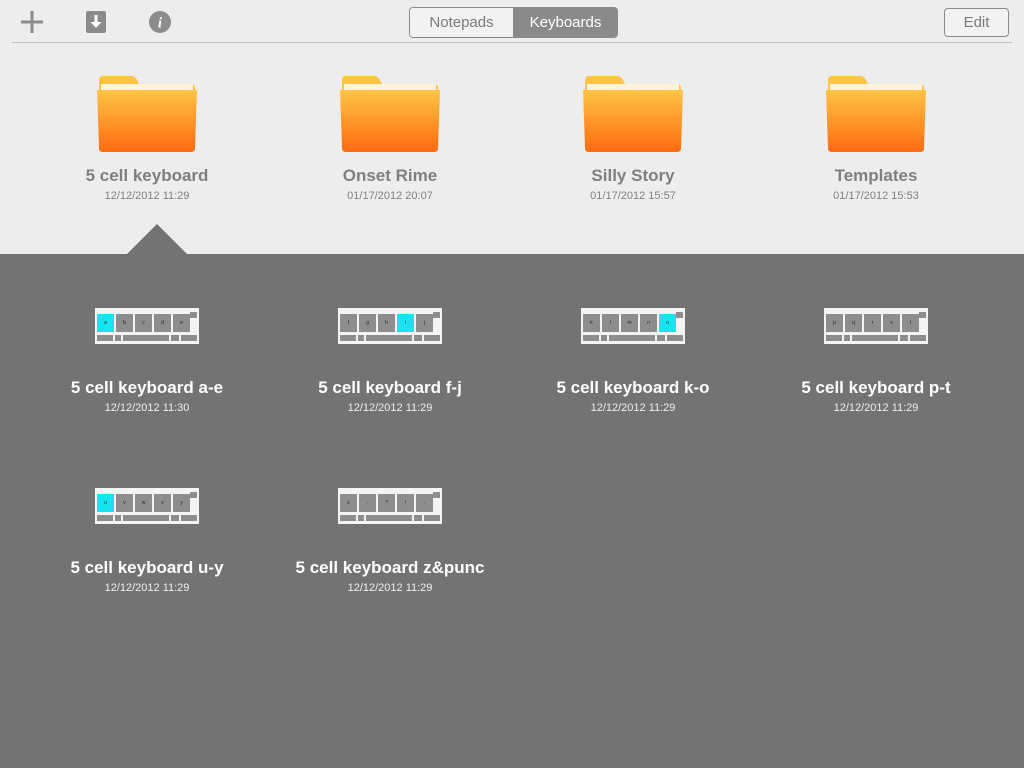 The height and width of the screenshot is (768, 1024). What do you see at coordinates (124, 323) in the screenshot?
I see `thumbnail-key: b` at bounding box center [124, 323].